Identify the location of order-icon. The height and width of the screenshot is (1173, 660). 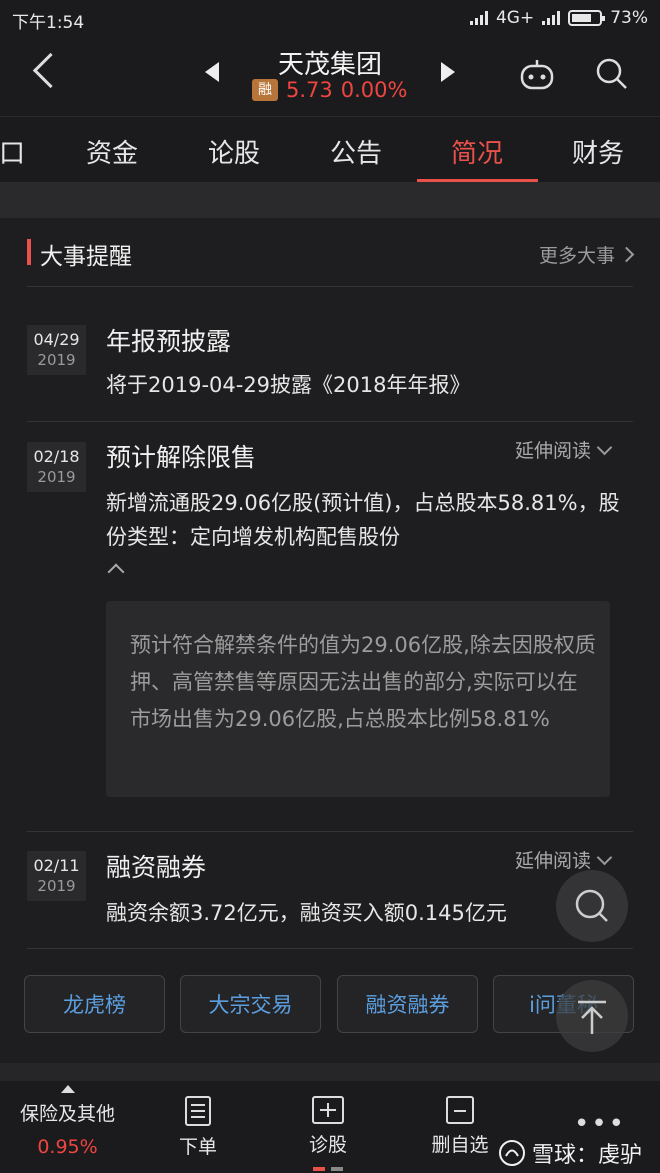
(198, 1111).